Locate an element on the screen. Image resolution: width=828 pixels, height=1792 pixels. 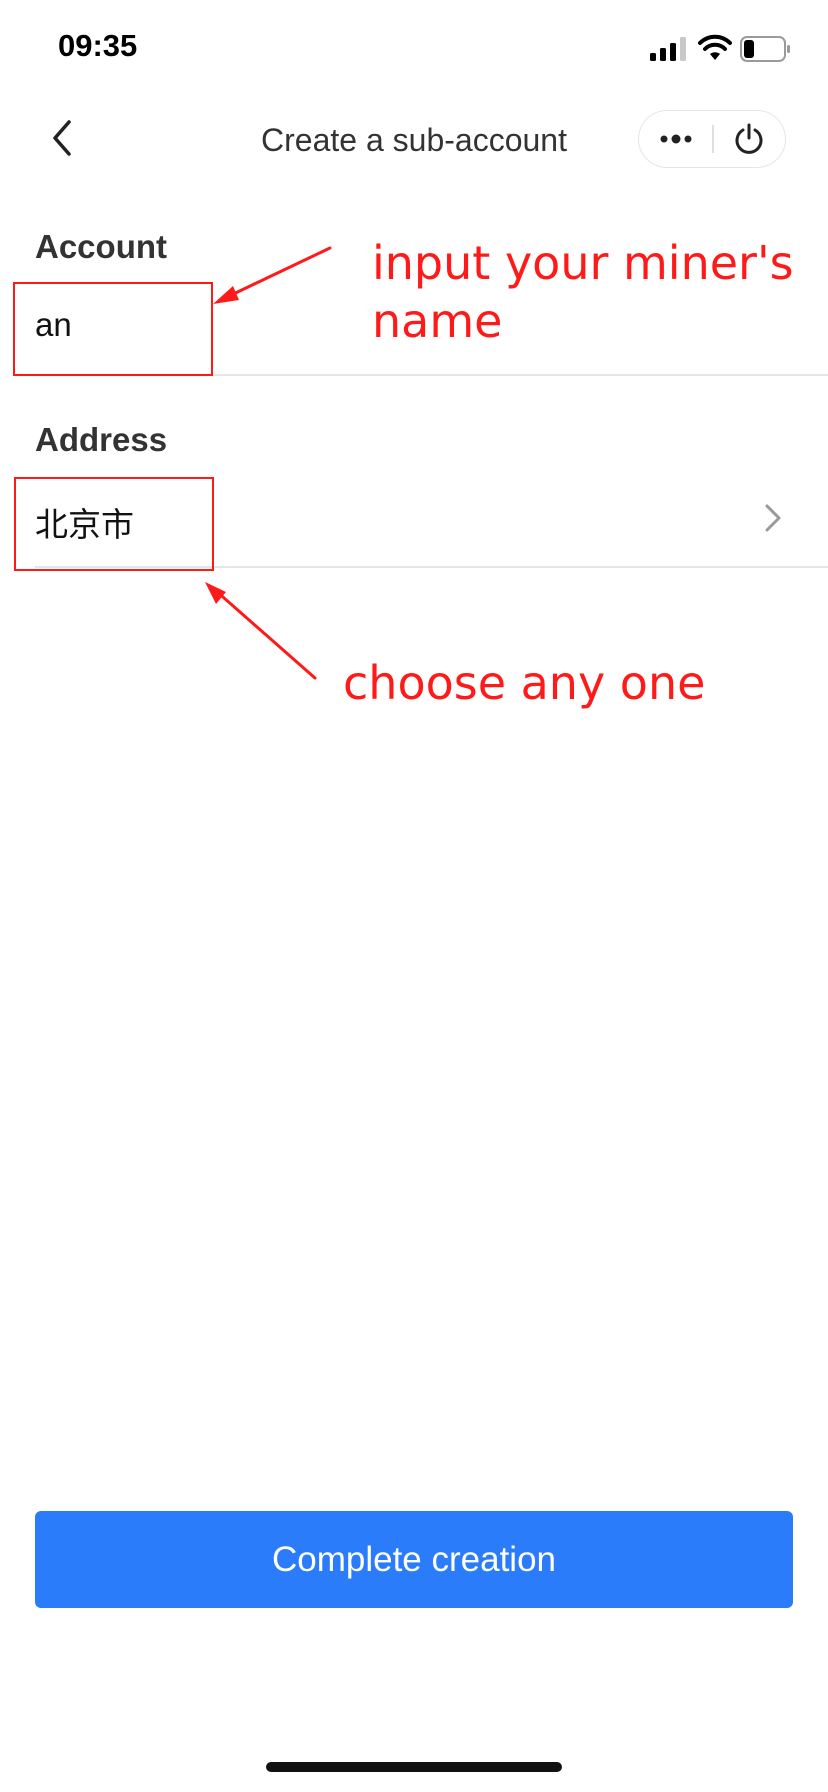
account-highlight-box is located at coordinates (113, 329).